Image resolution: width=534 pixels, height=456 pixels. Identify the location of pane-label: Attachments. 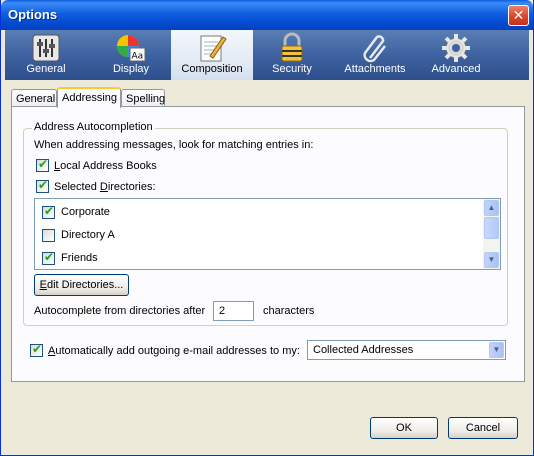
(375, 69).